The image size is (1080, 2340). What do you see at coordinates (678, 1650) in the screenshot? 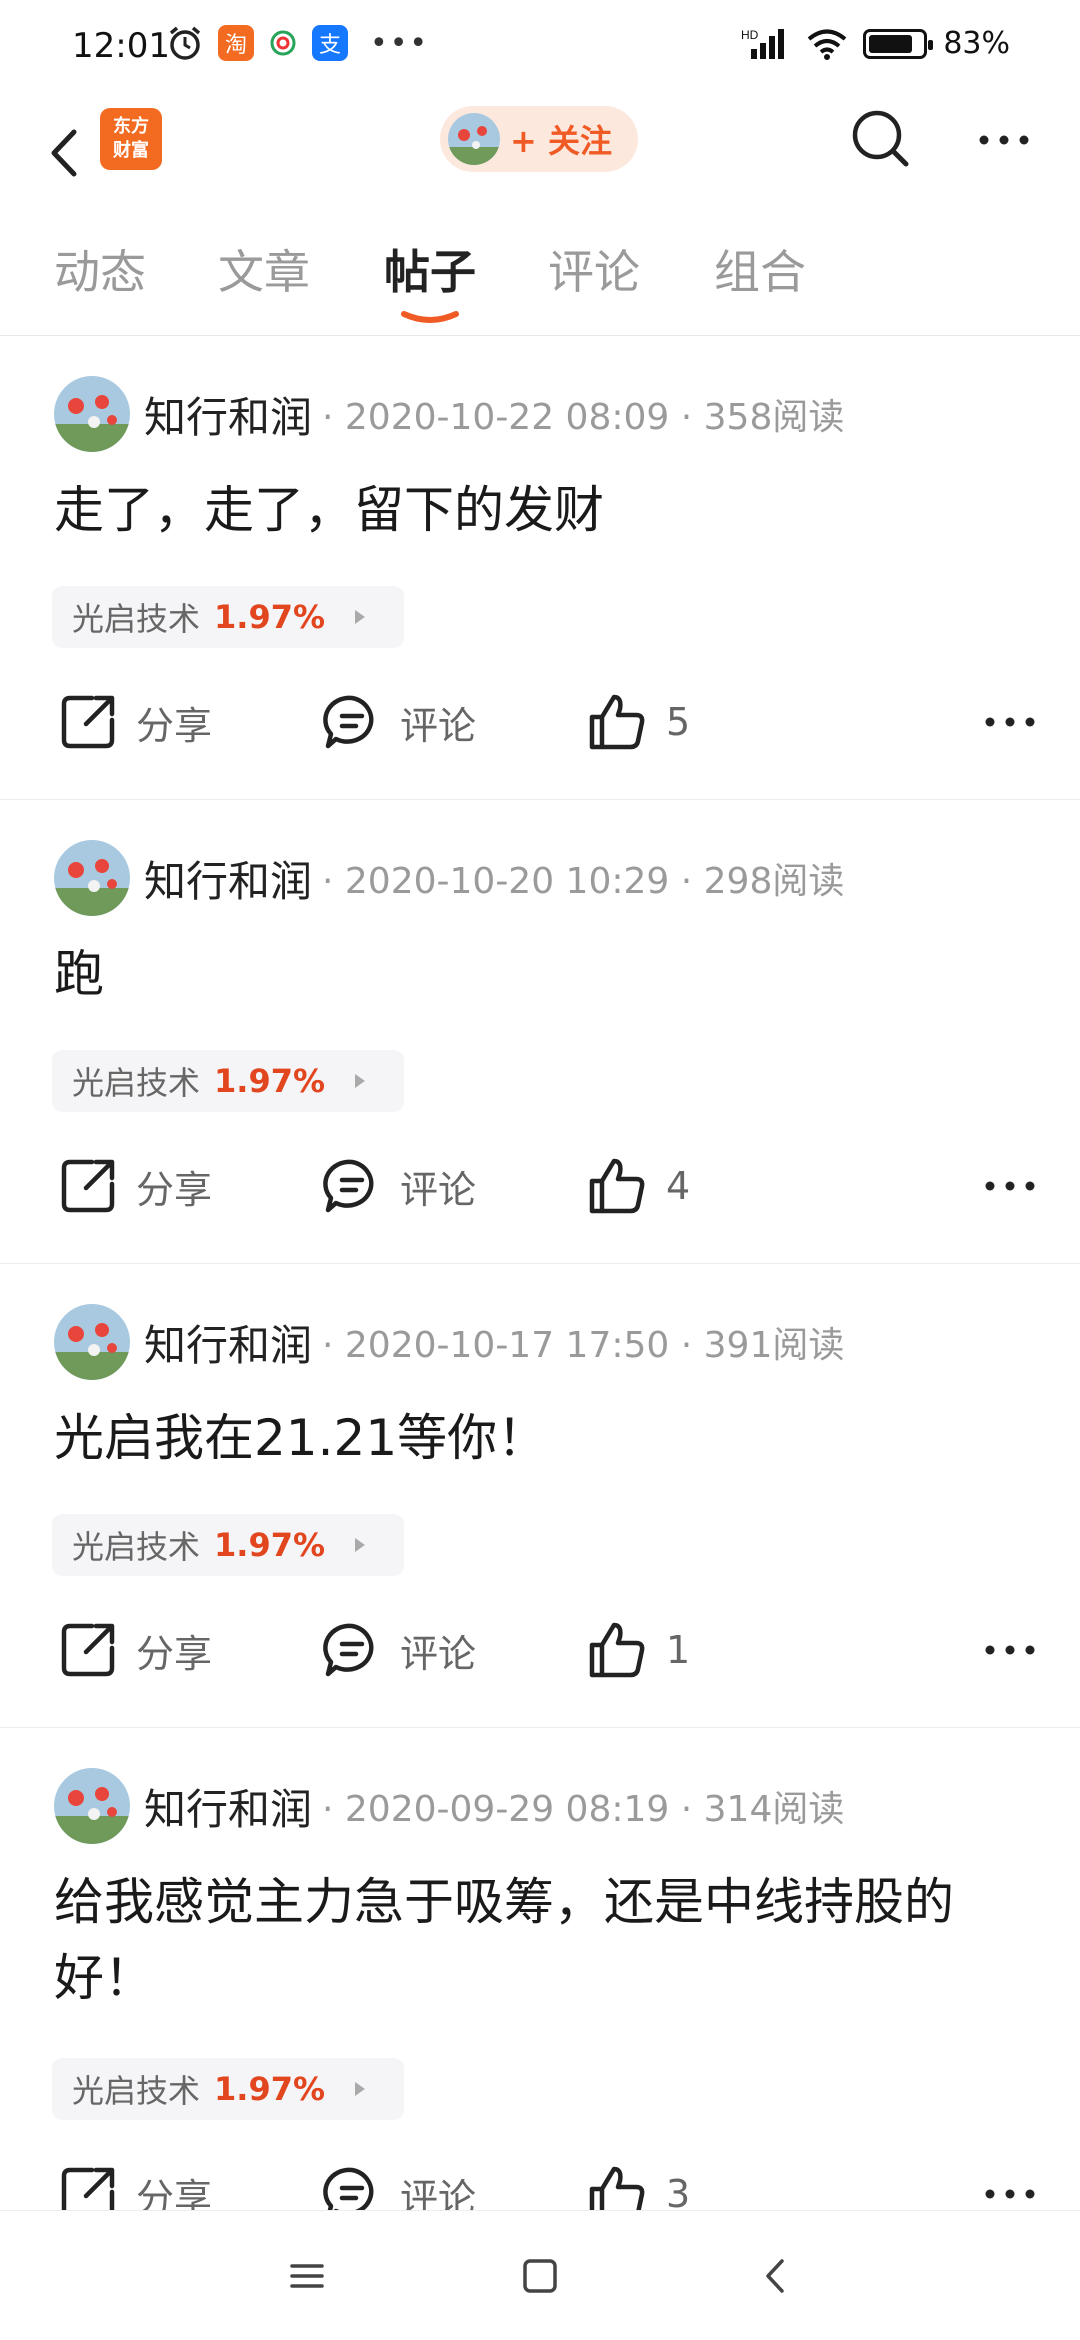
I see `like-count: 1` at bounding box center [678, 1650].